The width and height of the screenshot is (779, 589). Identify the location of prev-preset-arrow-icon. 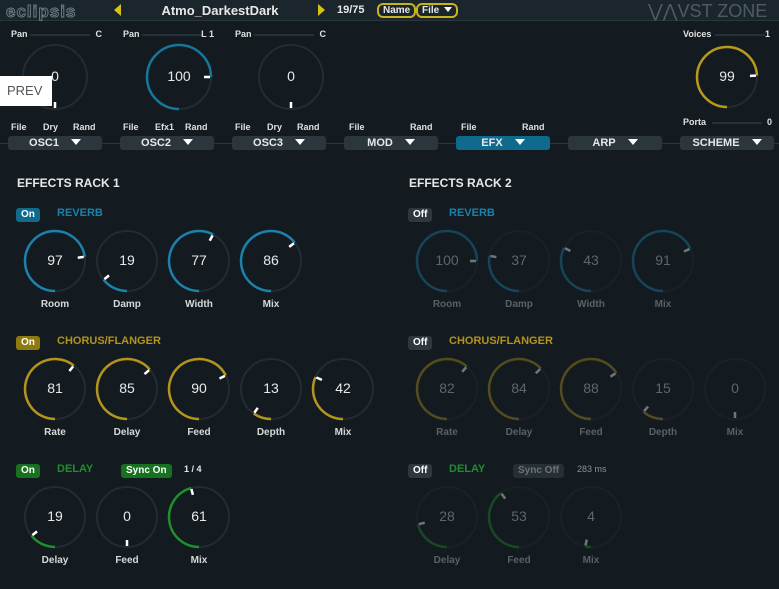
(117, 10).